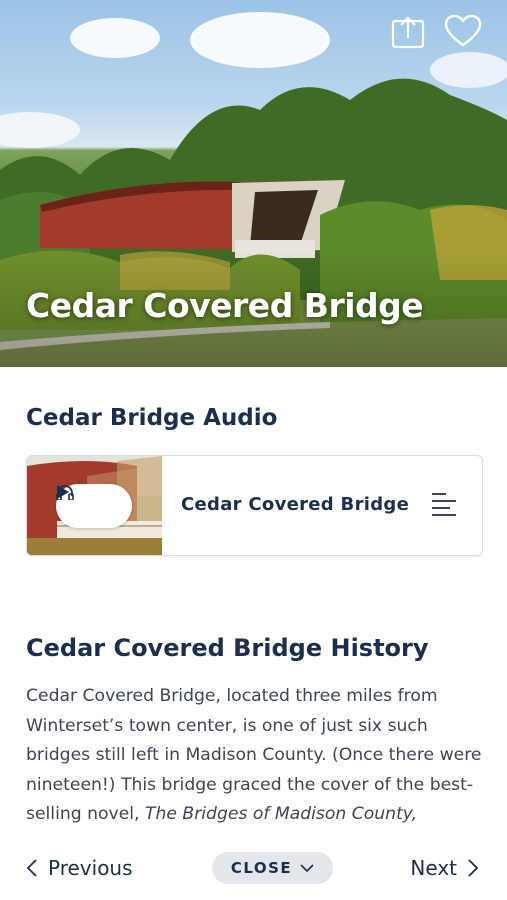  I want to click on heart-icon, so click(463, 30).